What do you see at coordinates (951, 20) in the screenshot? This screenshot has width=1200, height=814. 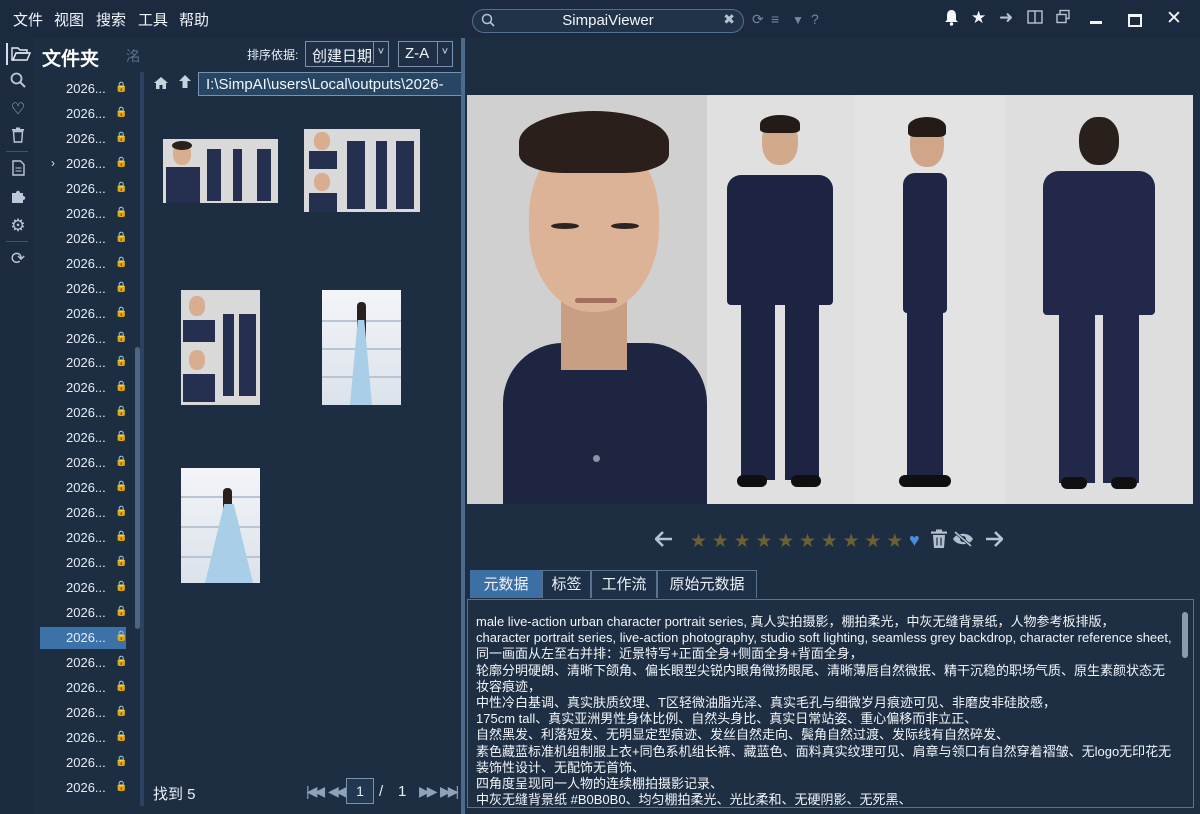 I see `bell-icon` at bounding box center [951, 20].